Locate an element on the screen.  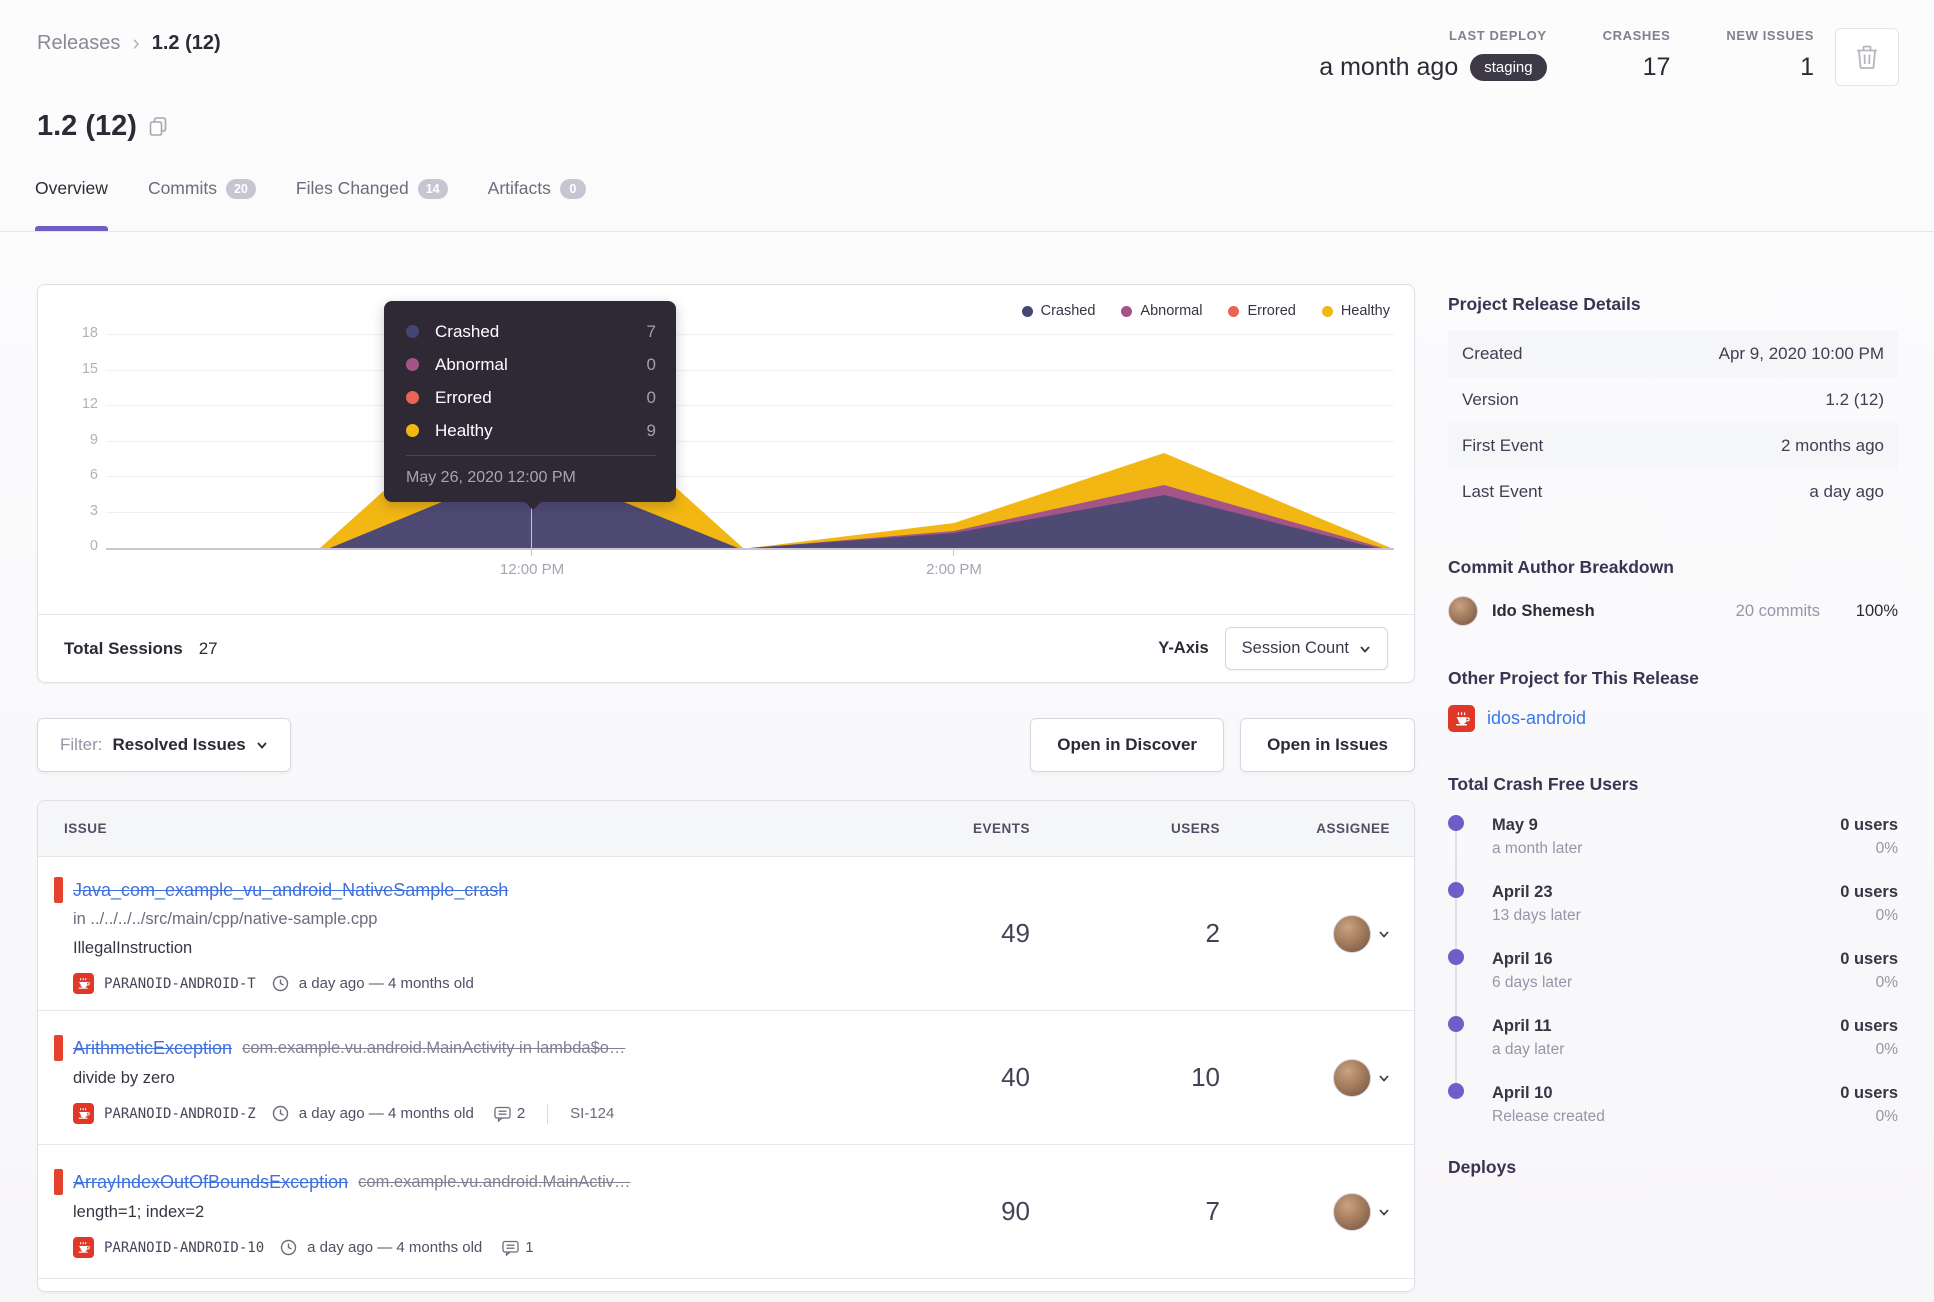
legend-abnormal: Abnormal is located at coordinates (1161, 311).